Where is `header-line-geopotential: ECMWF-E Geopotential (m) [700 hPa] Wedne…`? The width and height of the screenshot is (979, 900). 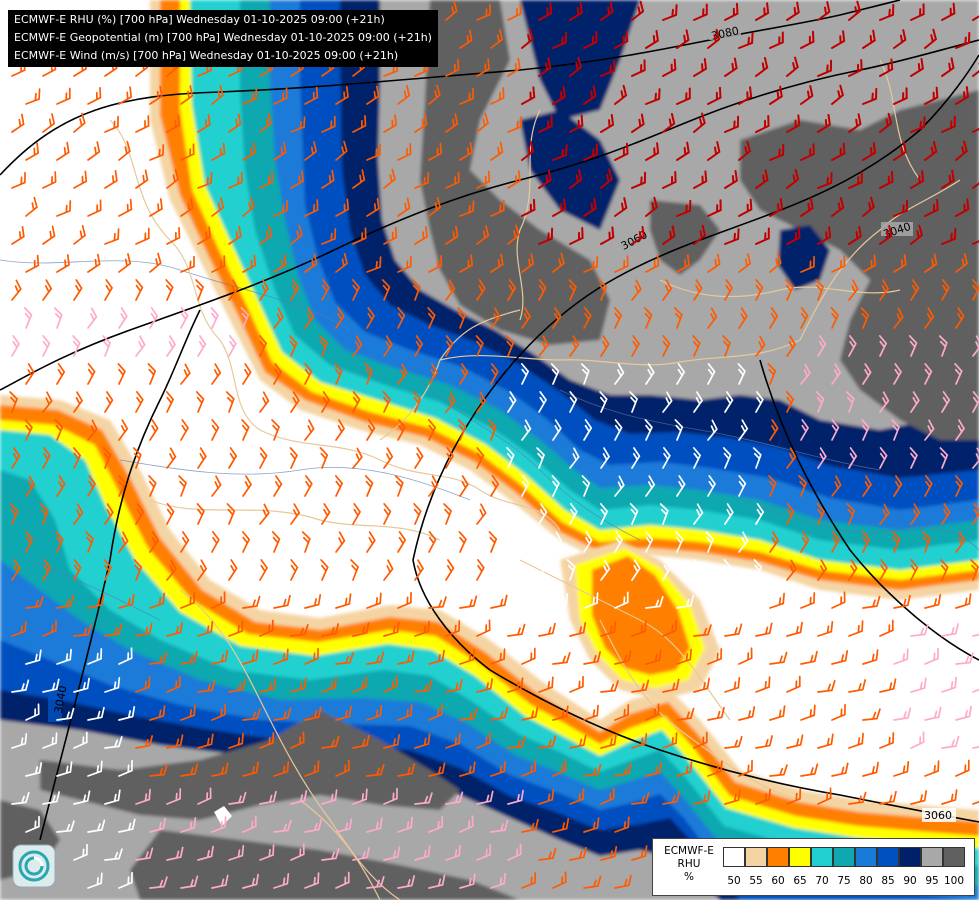
header-line-geopotential: ECMWF-E Geopotential (m) [700 hPa] Wedne… is located at coordinates (223, 37).